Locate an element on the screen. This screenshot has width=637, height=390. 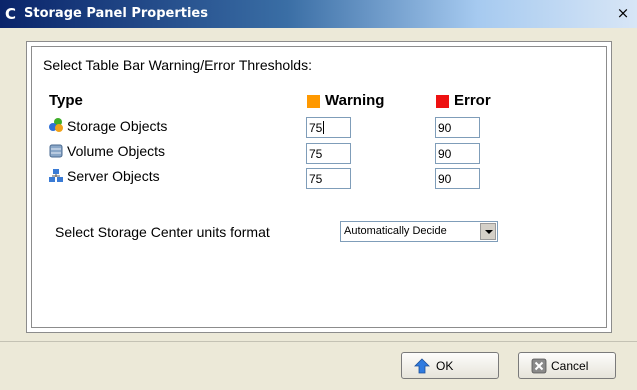
app-icon: C is located at coordinates (11, 14).